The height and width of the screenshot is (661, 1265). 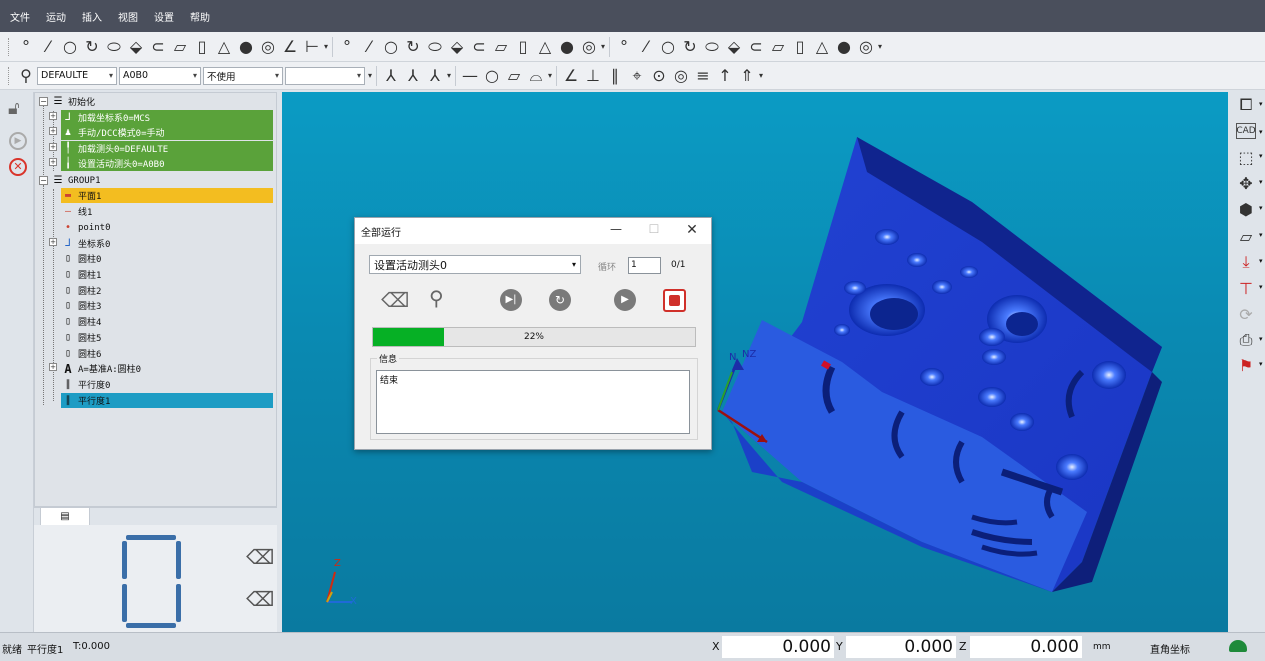 What do you see at coordinates (101, 368) in the screenshot?
I see `tree-node-datum-a: A A=基准A:圆柱0` at bounding box center [101, 368].